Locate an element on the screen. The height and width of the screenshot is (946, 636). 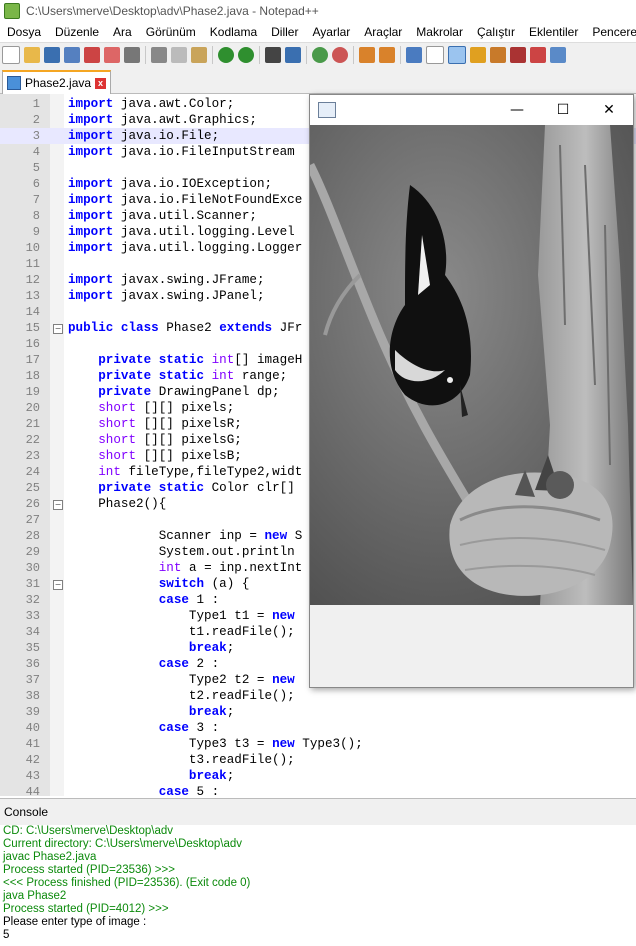
code-text: import java.io.FileInputStream is located at coordinates (181, 152).